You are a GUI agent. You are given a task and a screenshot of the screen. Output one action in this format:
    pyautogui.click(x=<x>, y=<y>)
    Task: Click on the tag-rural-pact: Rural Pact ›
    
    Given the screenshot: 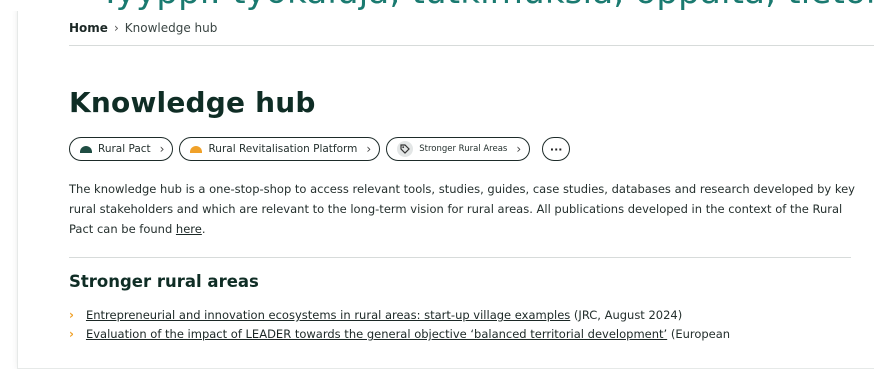 What is the action you would take?
    pyautogui.click(x=121, y=149)
    